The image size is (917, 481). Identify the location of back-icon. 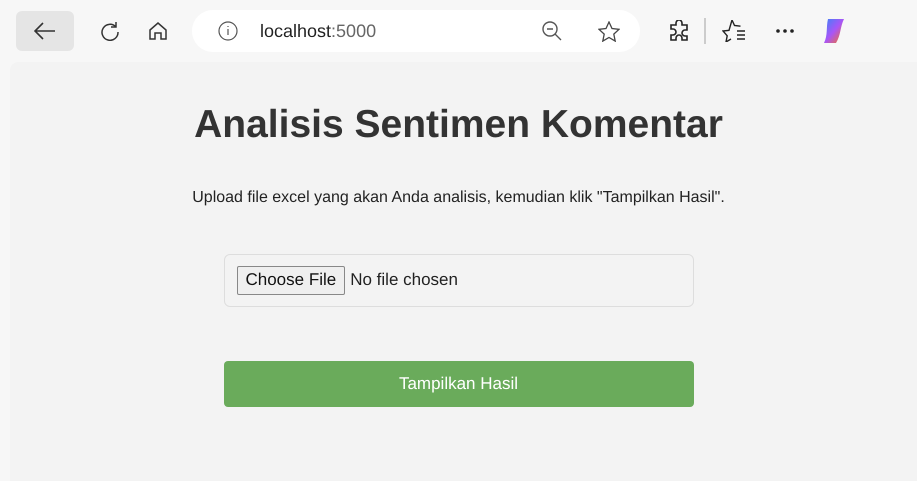
(45, 31).